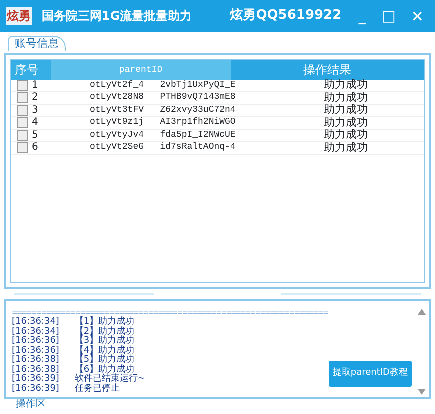 Image resolution: width=435 pixels, height=414 pixels. What do you see at coordinates (37, 43) in the screenshot?
I see `tab: 账号信息` at bounding box center [37, 43].